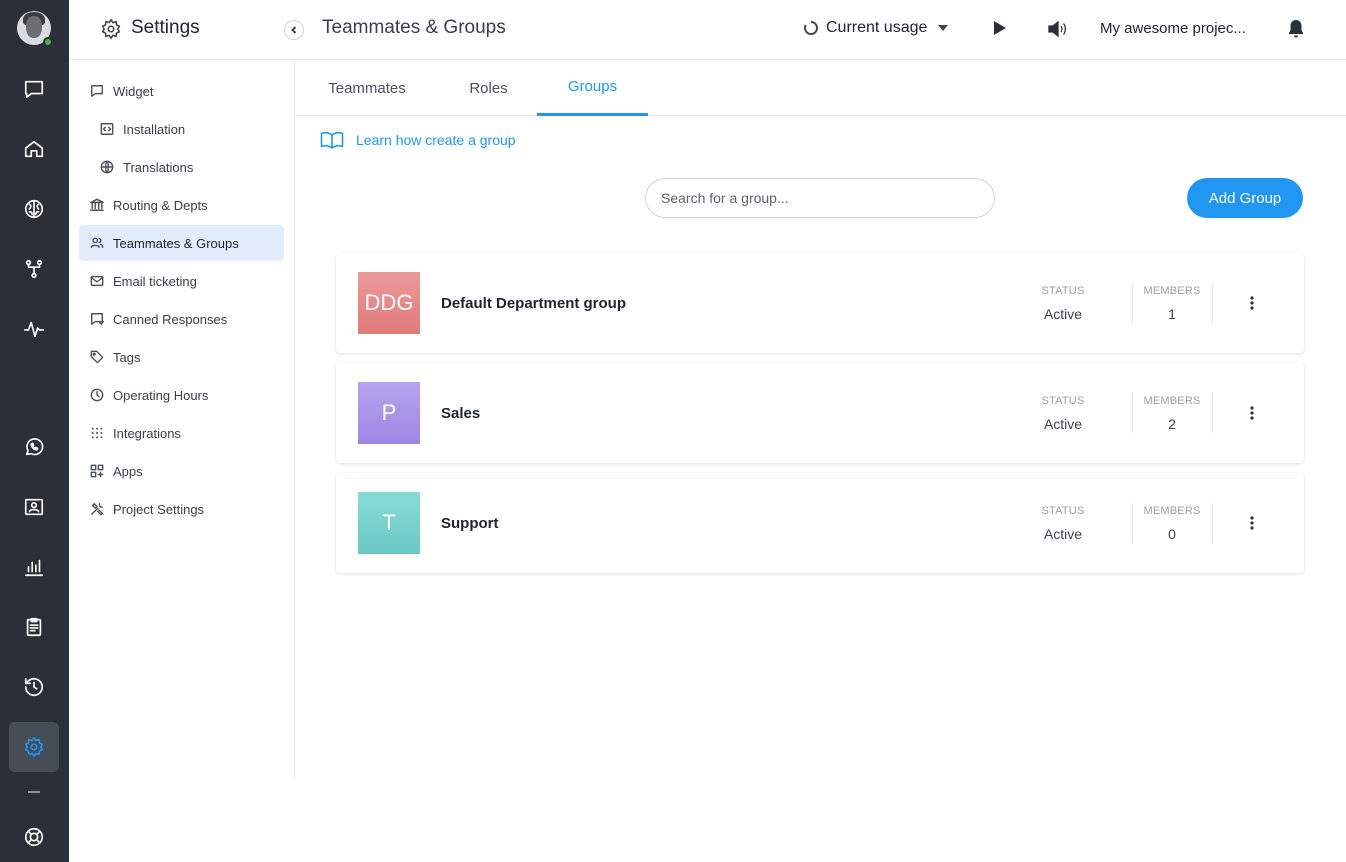  I want to click on globe-icon, so click(107, 167).